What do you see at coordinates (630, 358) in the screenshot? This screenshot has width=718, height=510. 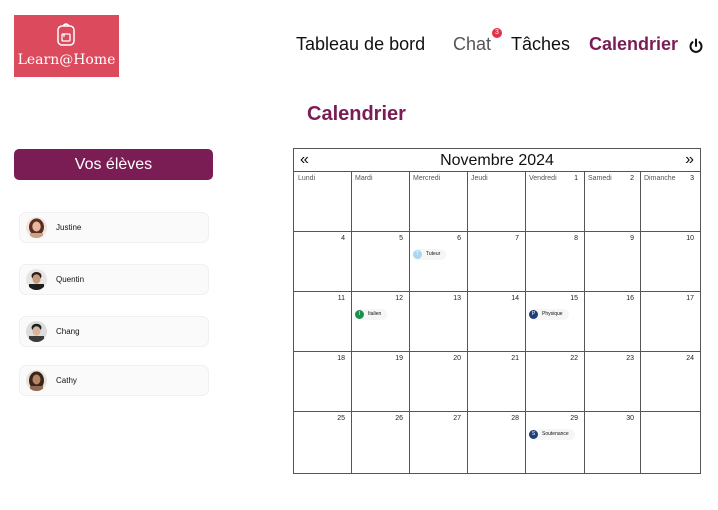 I see `day-number: 23` at bounding box center [630, 358].